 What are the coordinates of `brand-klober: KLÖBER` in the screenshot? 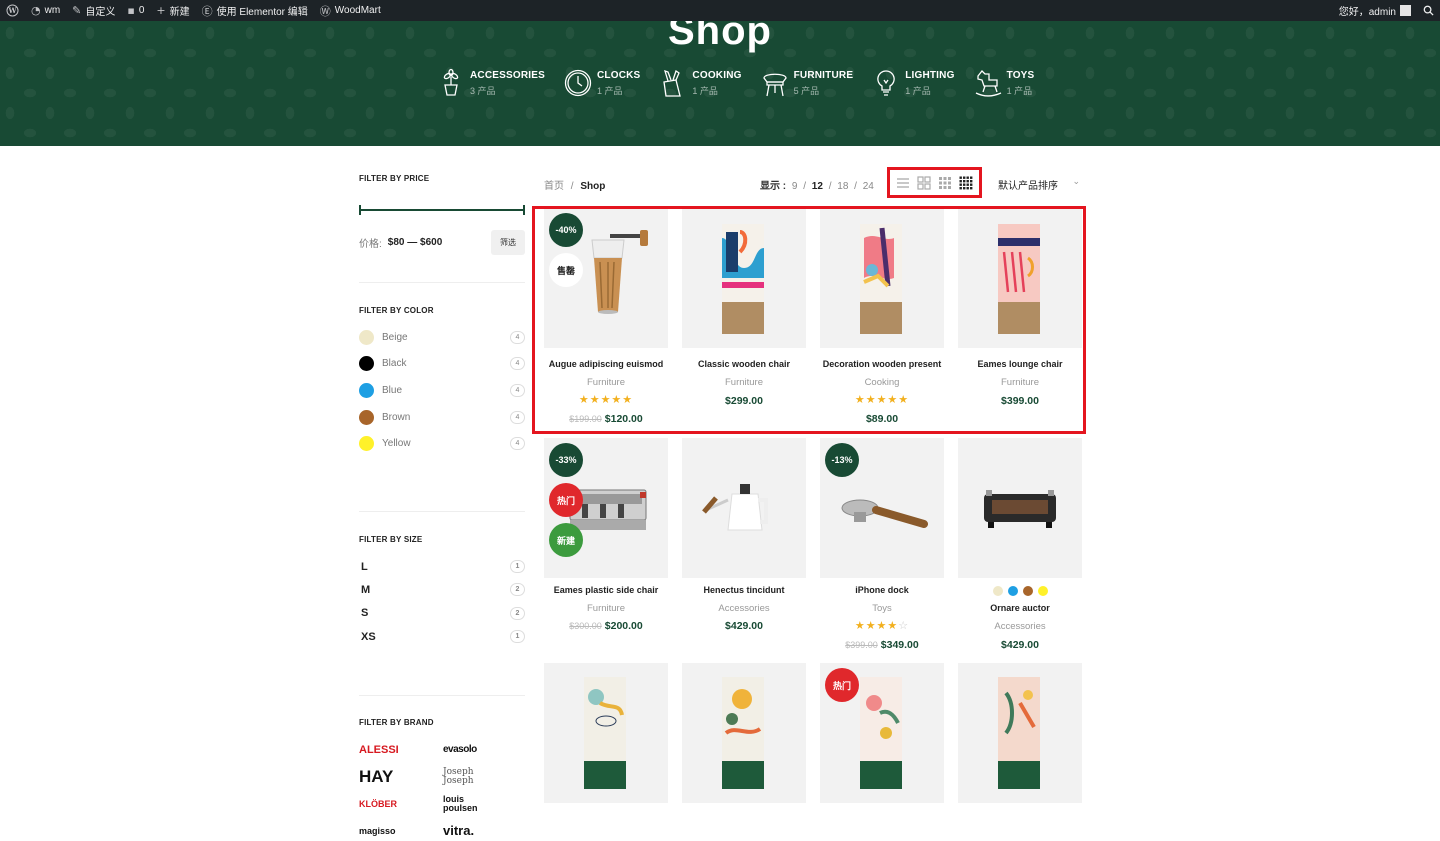 It's located at (401, 803).